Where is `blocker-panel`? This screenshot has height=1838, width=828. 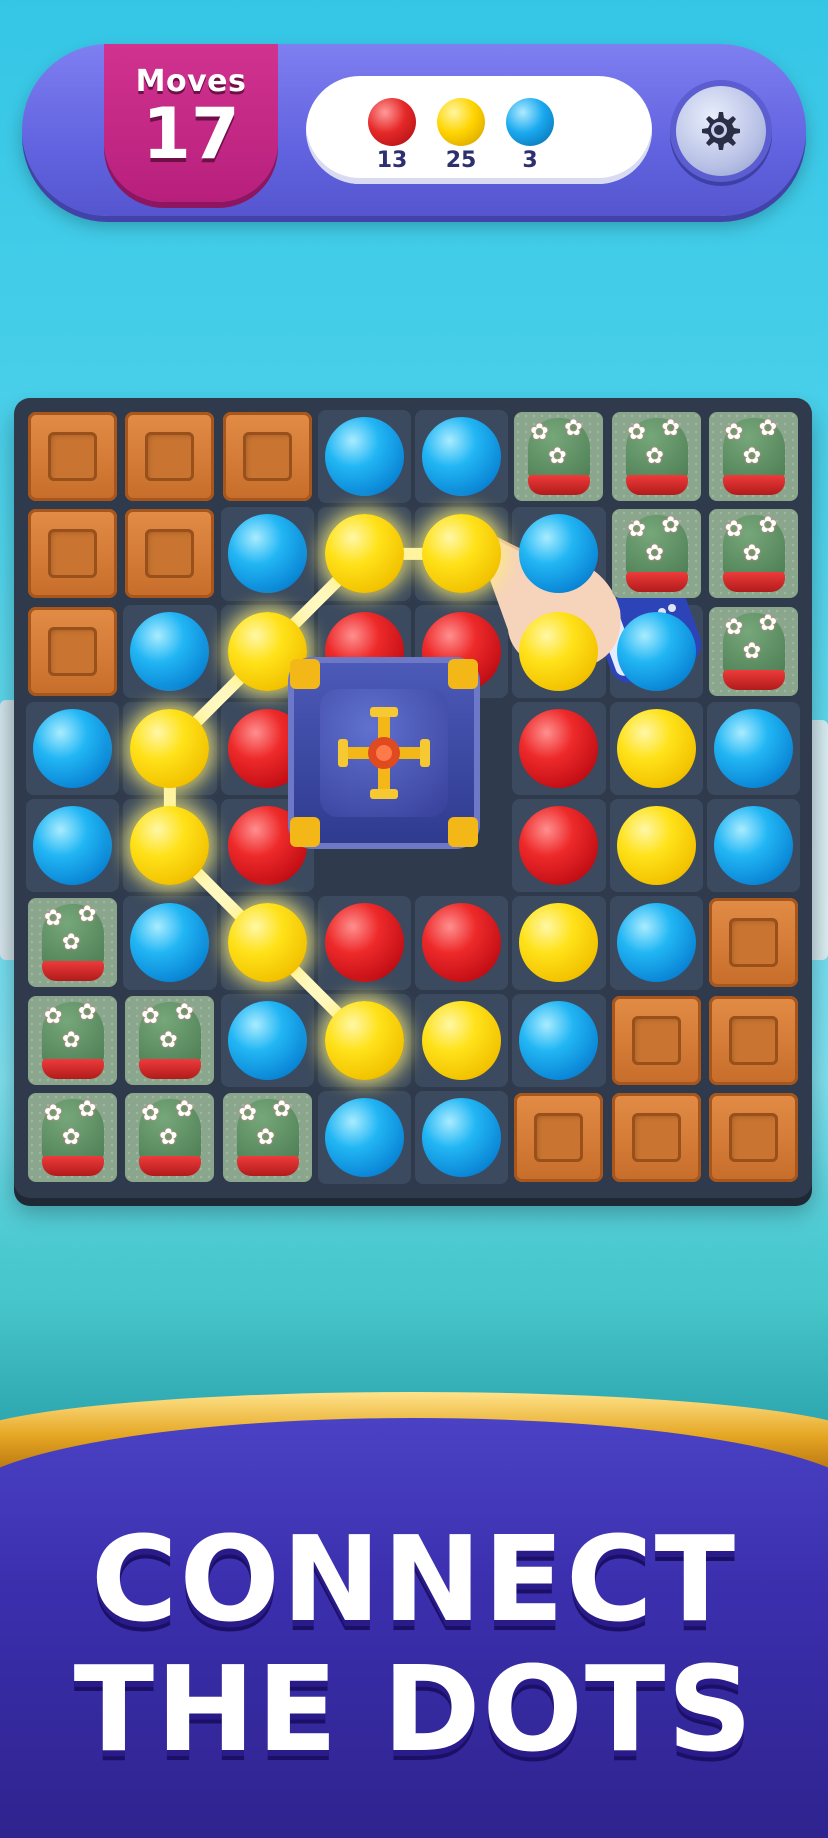
blocker-panel is located at coordinates (384, 753).